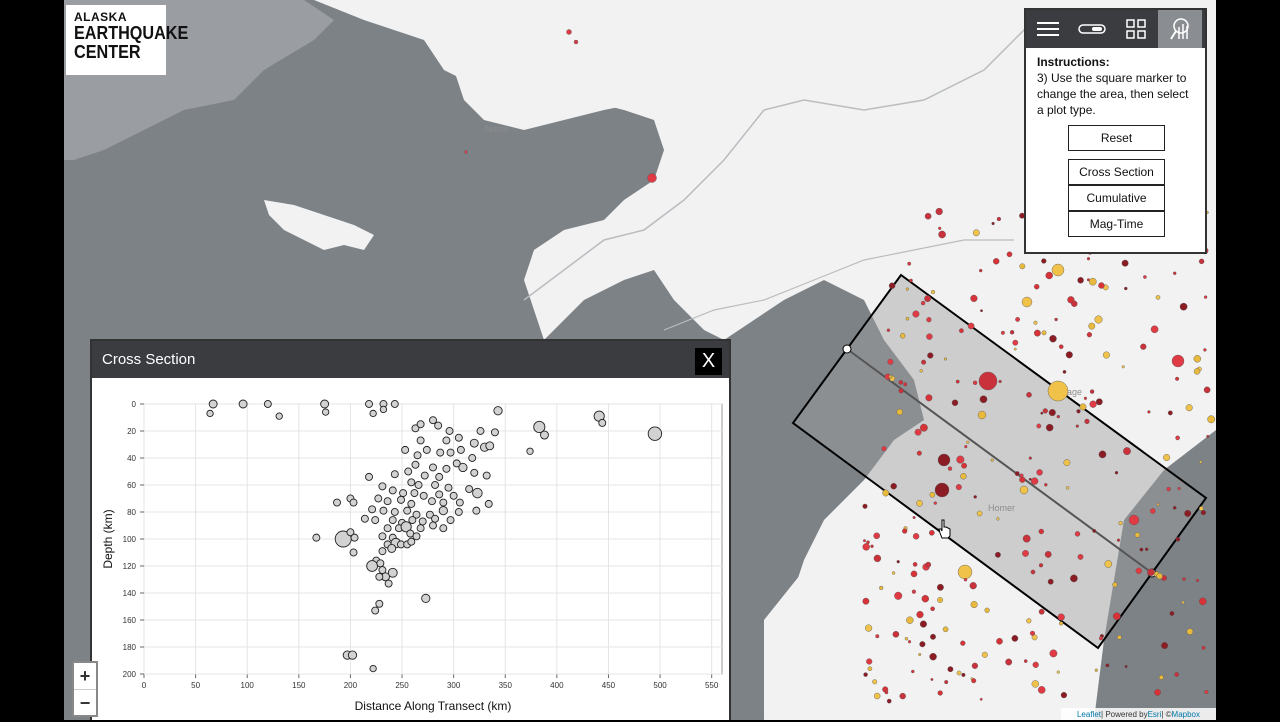  I want to click on mapbox-link: Mapbox, so click(1186, 714).